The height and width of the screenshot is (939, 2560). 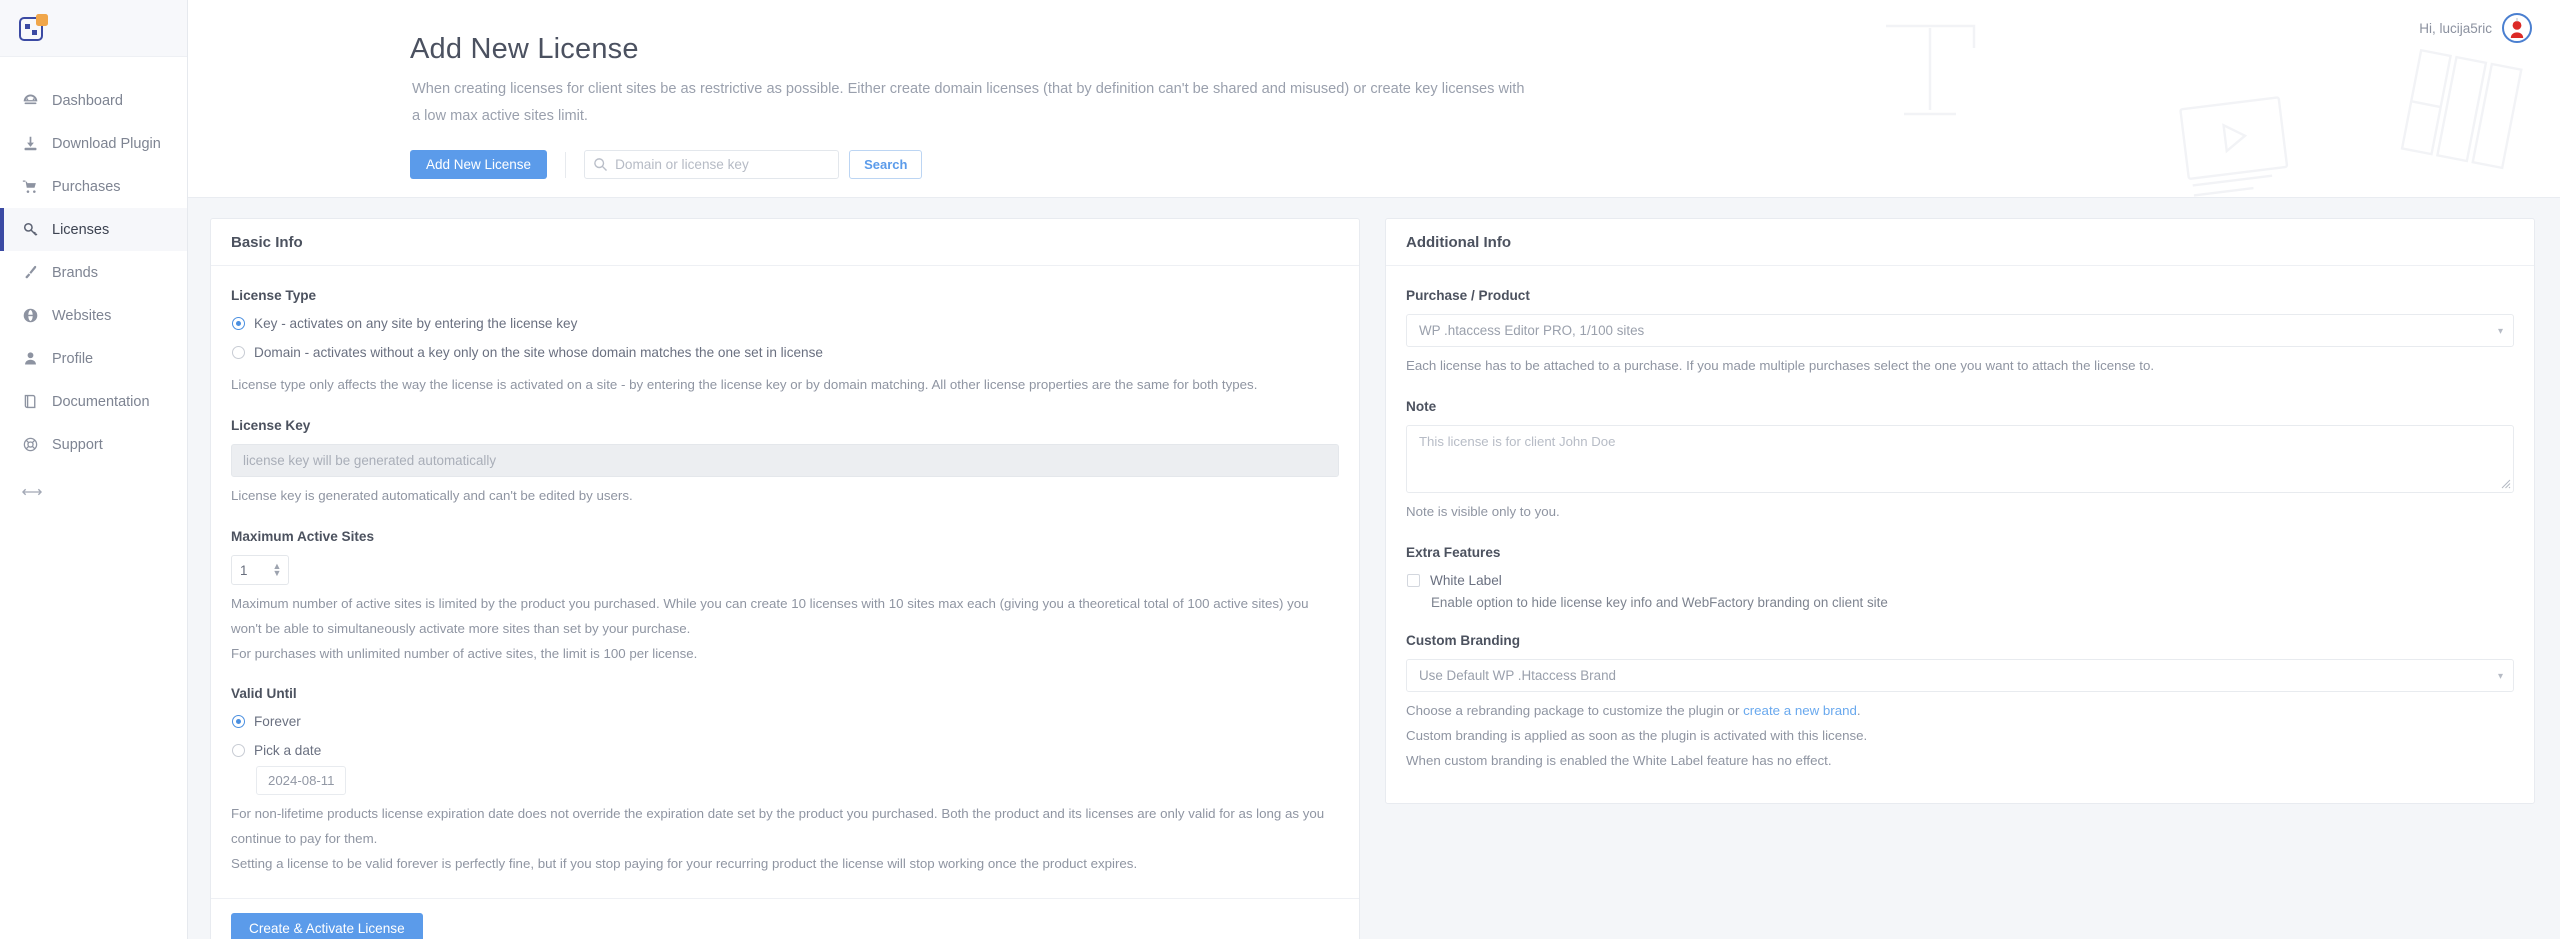 I want to click on sidebar-item-documentation: Documentation, so click(x=93, y=401).